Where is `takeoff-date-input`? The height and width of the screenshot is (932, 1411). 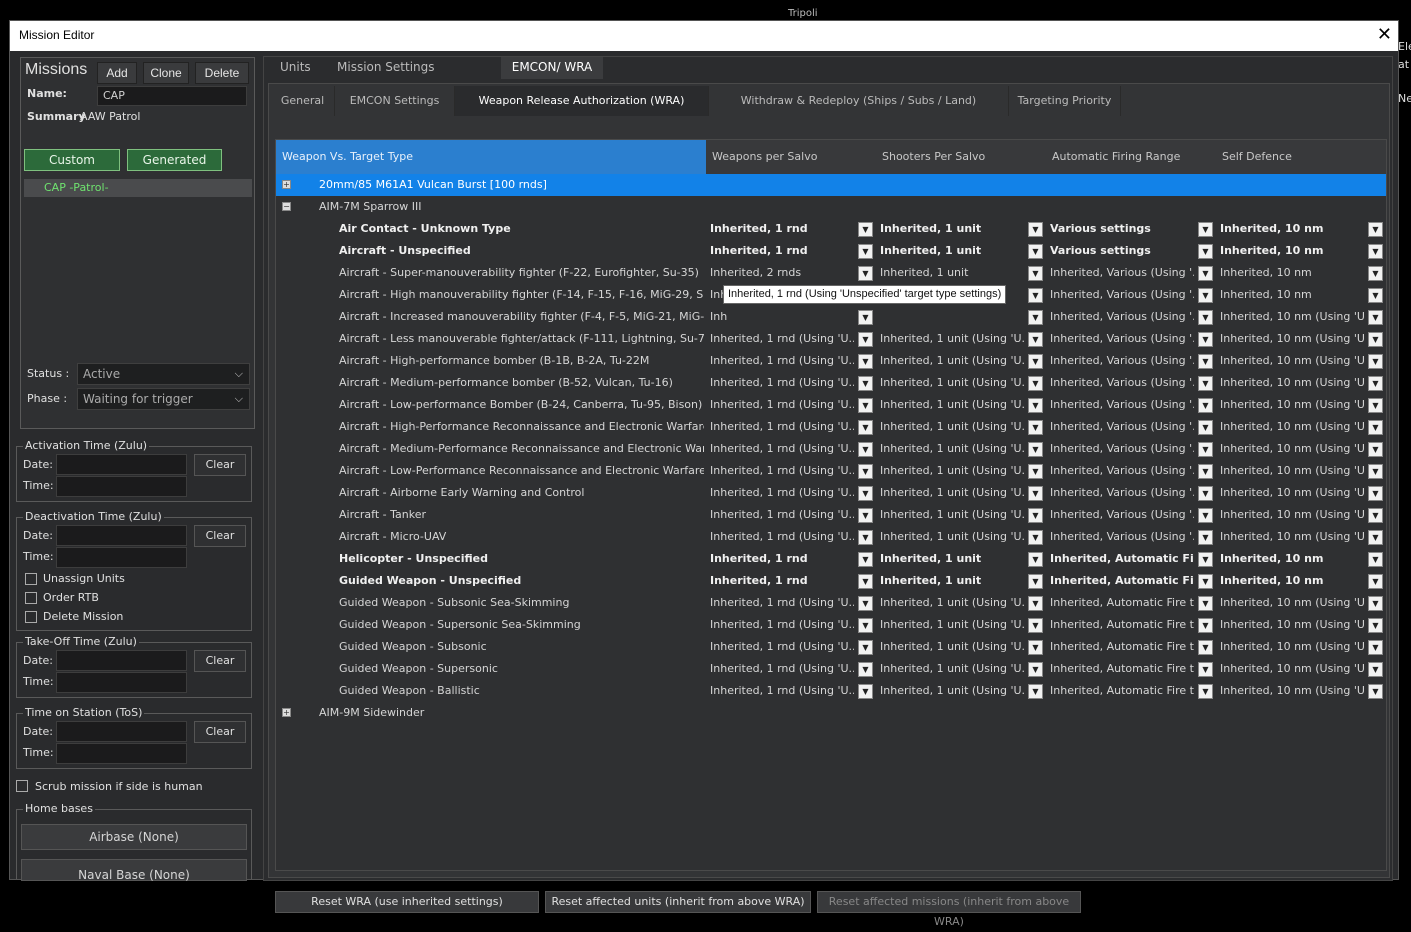
takeoff-date-input is located at coordinates (121, 660).